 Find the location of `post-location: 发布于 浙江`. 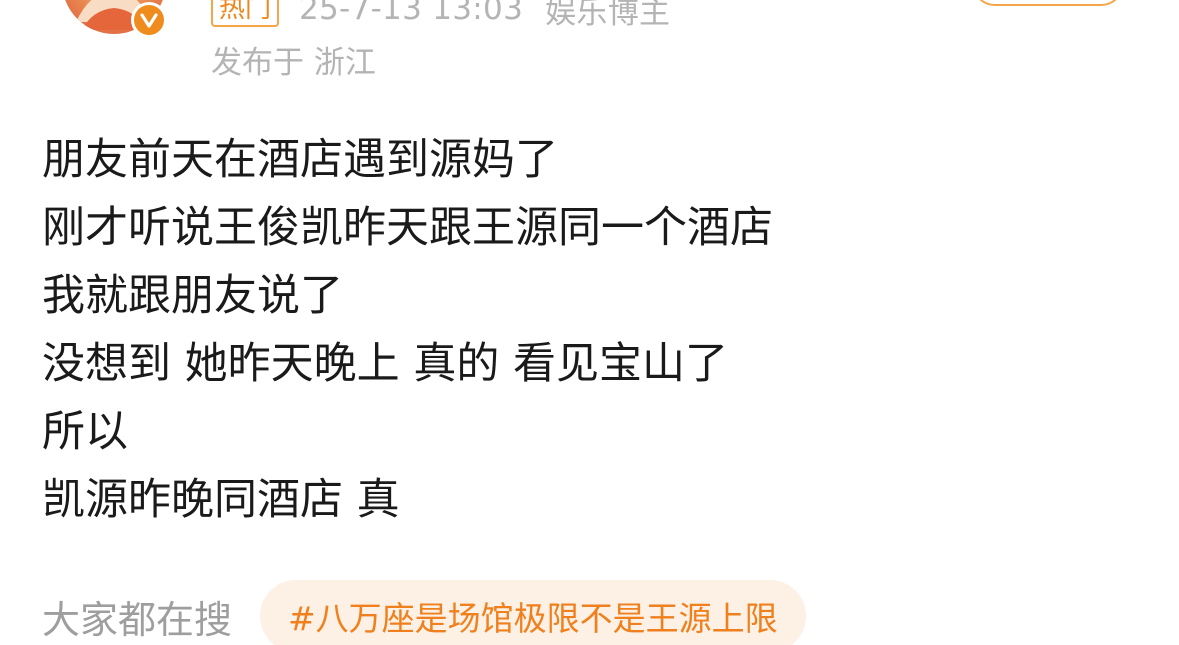

post-location: 发布于 浙江 is located at coordinates (293, 63).